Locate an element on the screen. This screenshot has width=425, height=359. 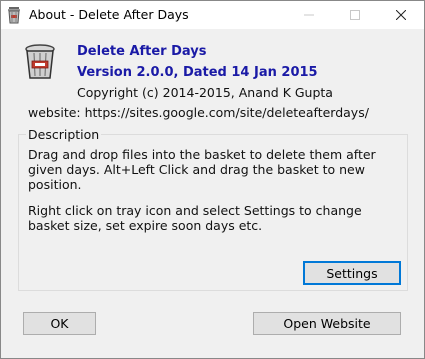
app-name: Delete After Days is located at coordinates (142, 51).